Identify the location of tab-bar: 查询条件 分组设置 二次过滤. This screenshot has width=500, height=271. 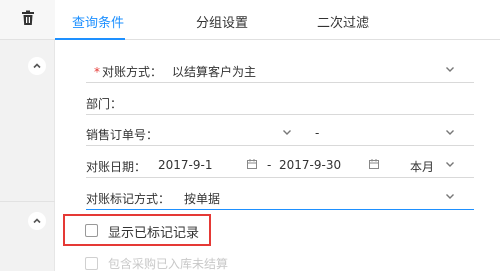
(277, 20).